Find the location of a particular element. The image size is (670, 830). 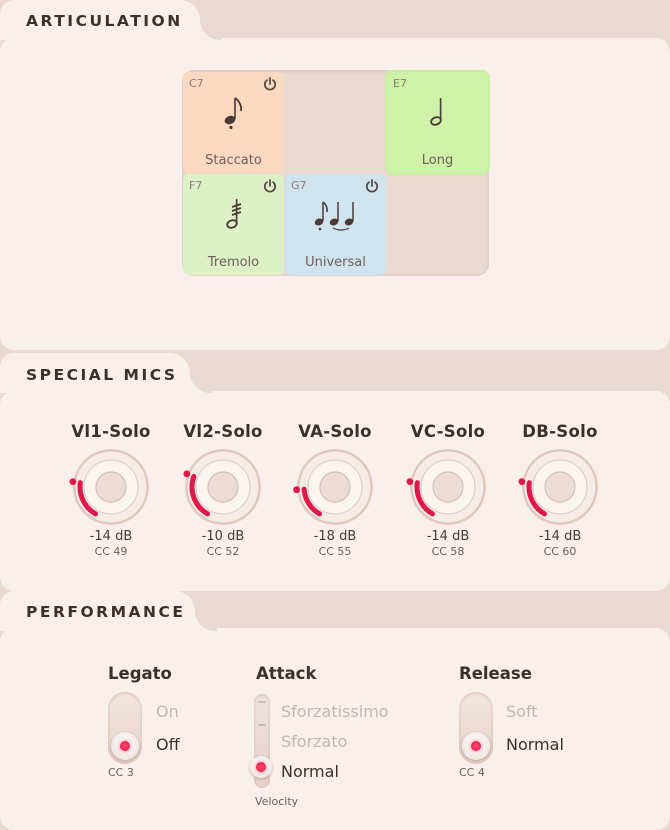

mic-vl2-solo: Vl2-Solo -10 dB CC 52 is located at coordinates (223, 490).